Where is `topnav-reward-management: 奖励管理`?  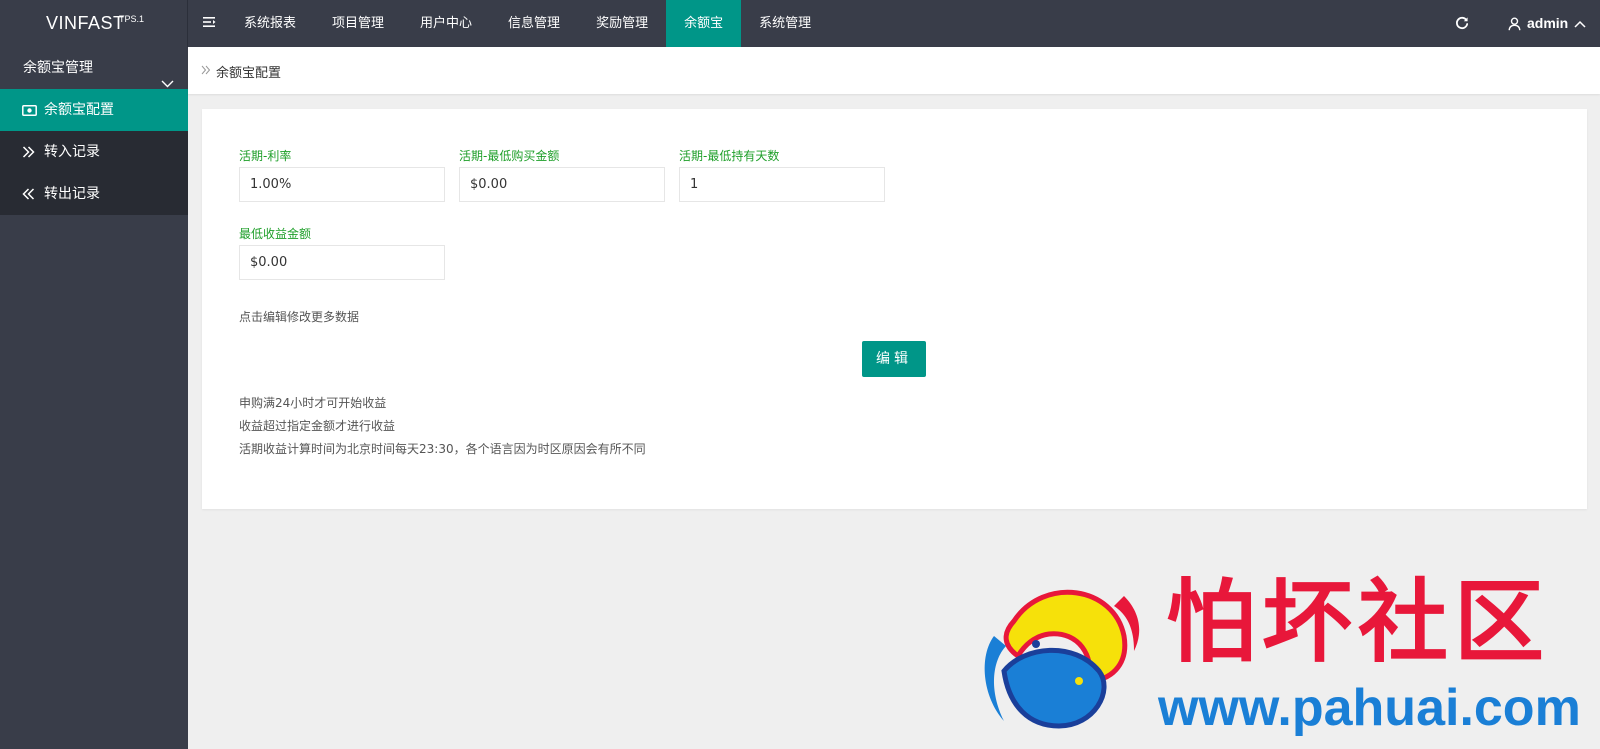
topnav-reward-management: 奖励管理 is located at coordinates (622, 23).